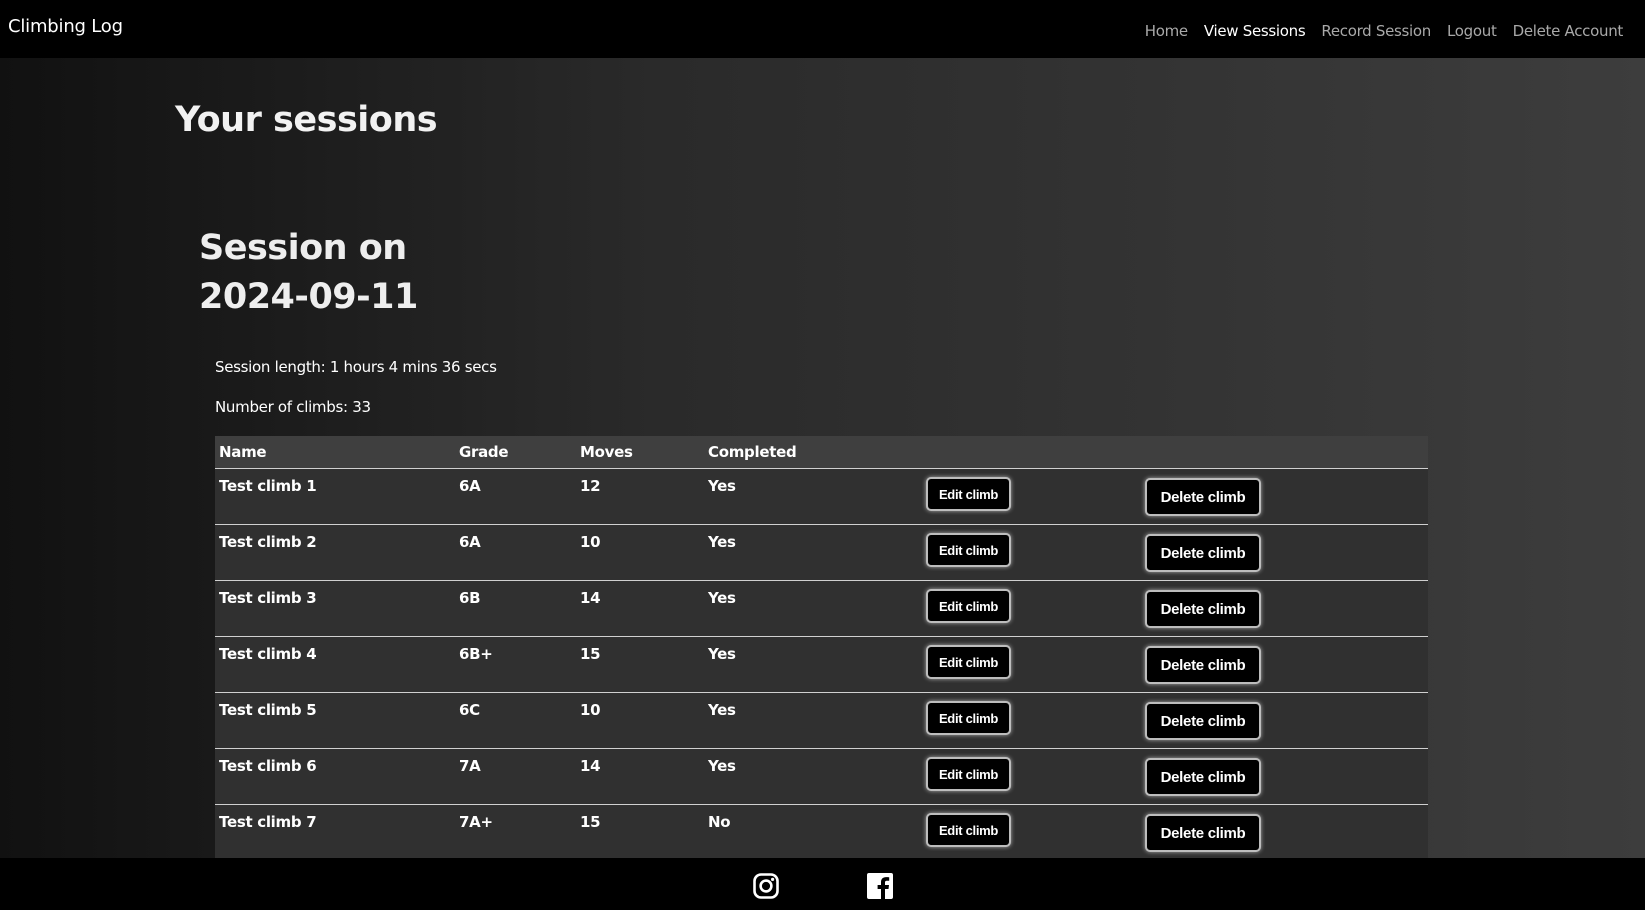 This screenshot has width=1645, height=910. Describe the element at coordinates (1376, 31) in the screenshot. I see `nav-link-record-session: Record Session` at that location.